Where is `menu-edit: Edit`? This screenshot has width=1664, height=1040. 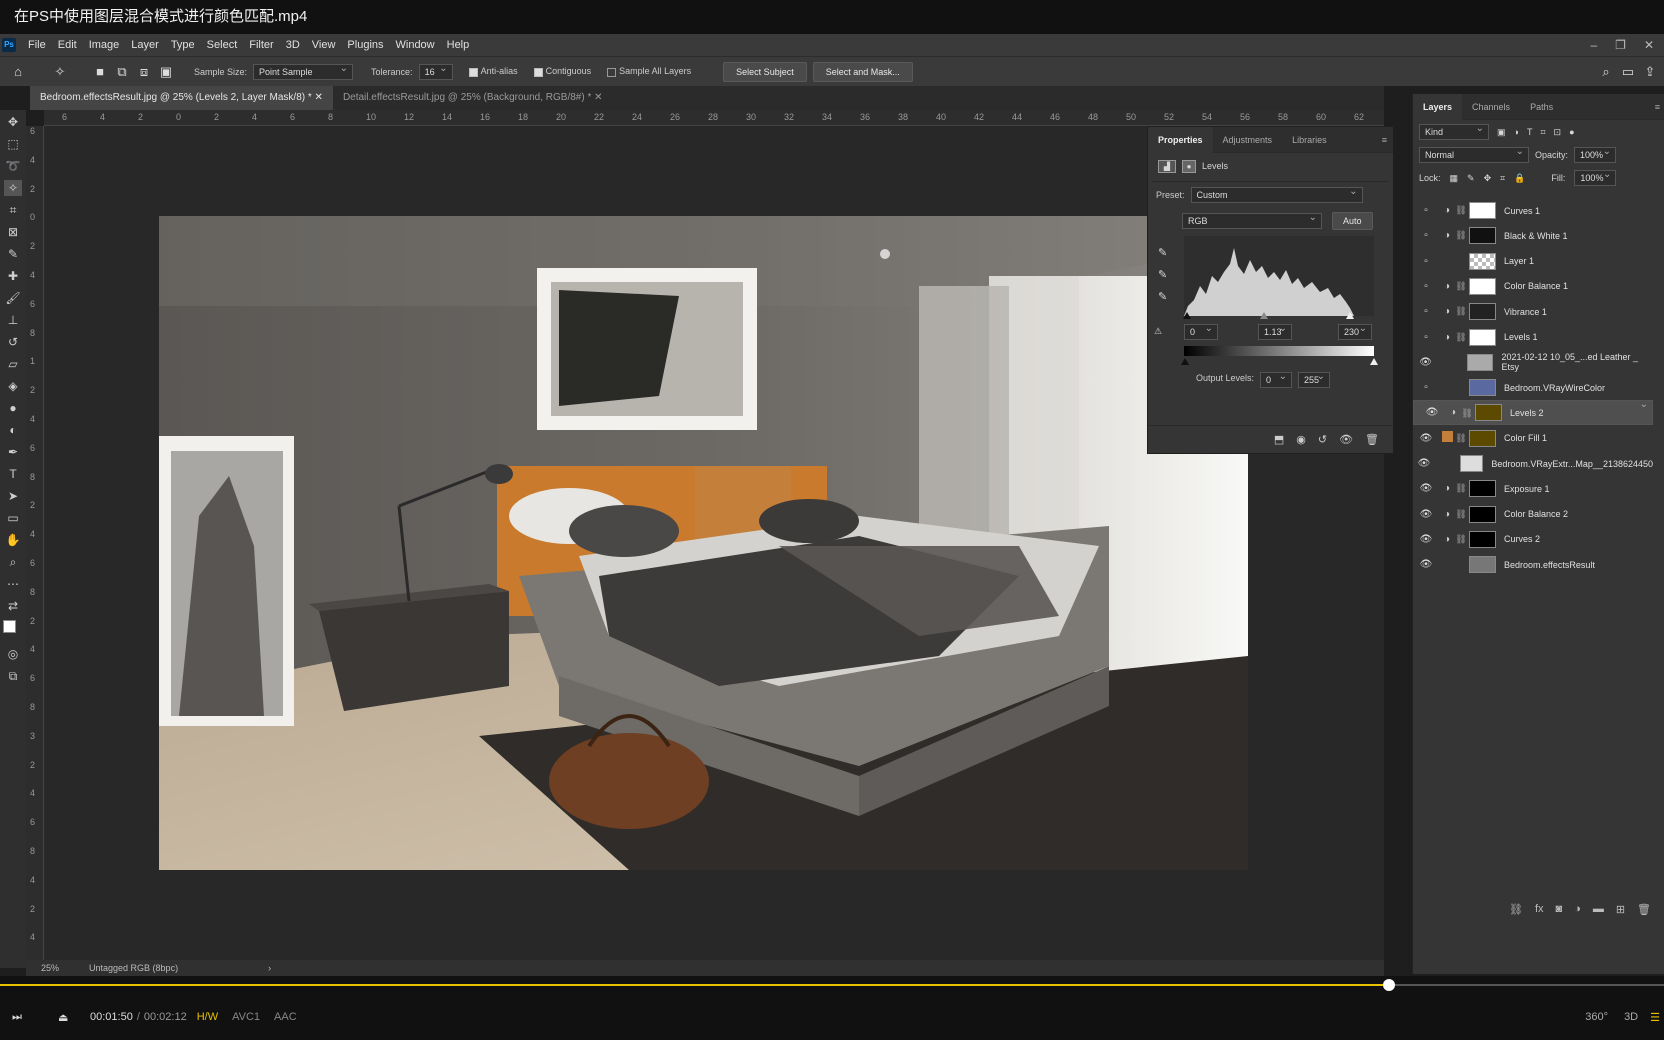
menu-edit: Edit is located at coordinates (67, 45).